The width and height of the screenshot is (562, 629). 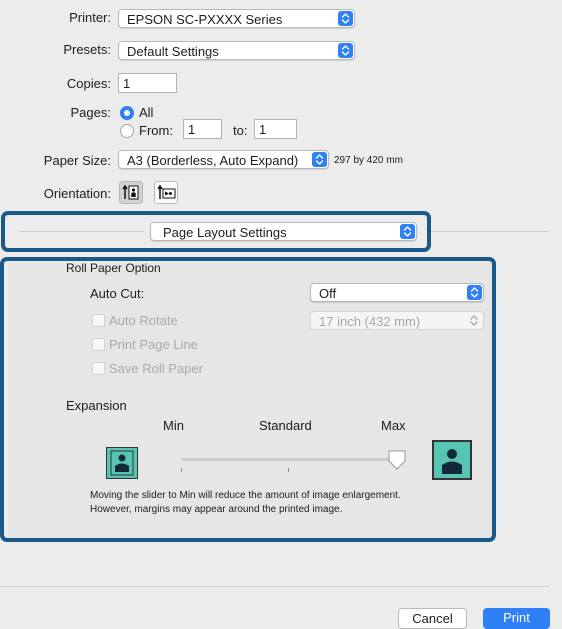 What do you see at coordinates (127, 113) in the screenshot?
I see `pages-all-radio` at bounding box center [127, 113].